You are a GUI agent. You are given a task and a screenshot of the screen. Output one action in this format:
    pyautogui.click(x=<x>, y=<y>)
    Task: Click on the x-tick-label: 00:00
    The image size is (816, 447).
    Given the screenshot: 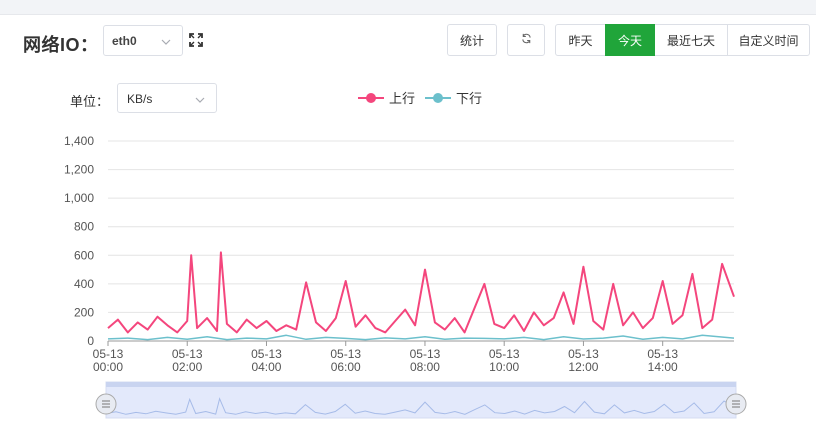 What is the action you would take?
    pyautogui.click(x=108, y=367)
    